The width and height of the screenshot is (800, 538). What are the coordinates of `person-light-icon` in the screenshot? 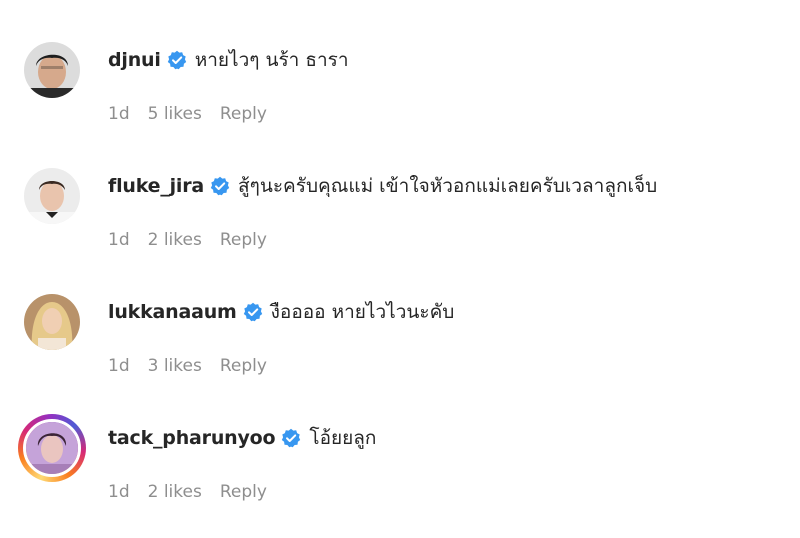 It's located at (52, 196).